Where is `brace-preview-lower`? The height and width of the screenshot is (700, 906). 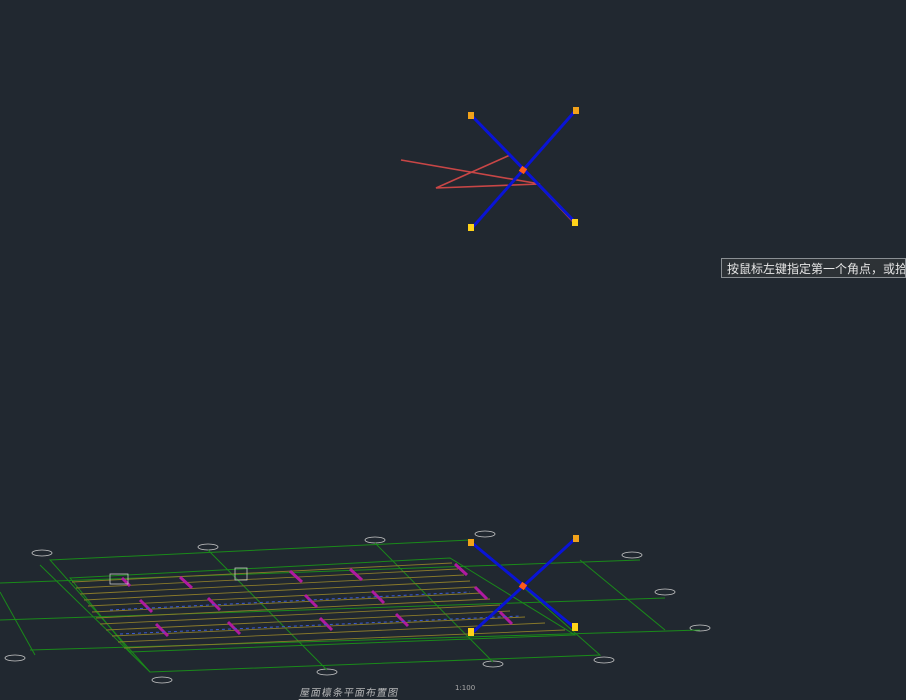 brace-preview-lower is located at coordinates (523, 585).